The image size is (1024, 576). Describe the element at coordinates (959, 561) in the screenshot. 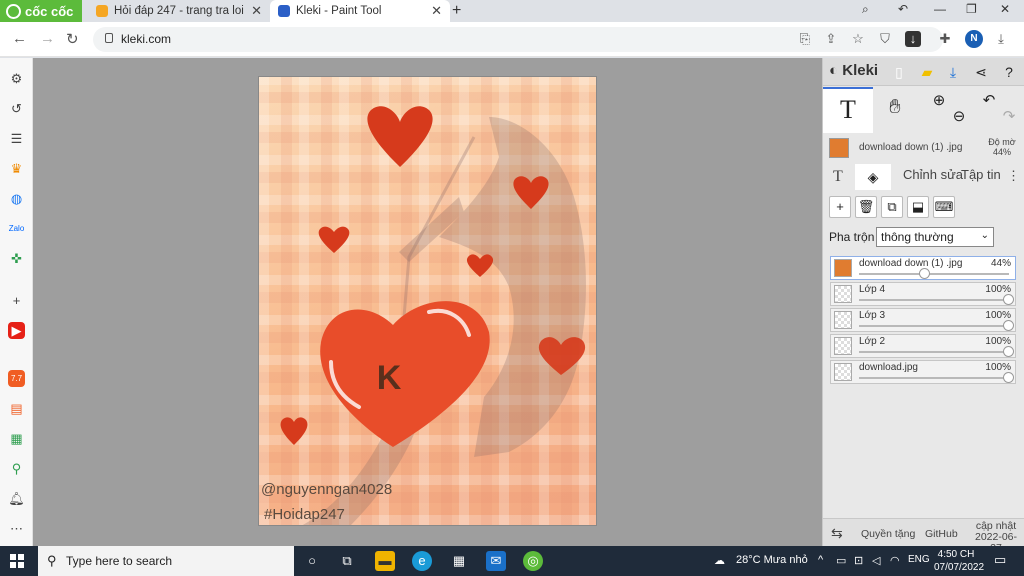

I see `clock: 4:50 CH 07/07/2022` at that location.